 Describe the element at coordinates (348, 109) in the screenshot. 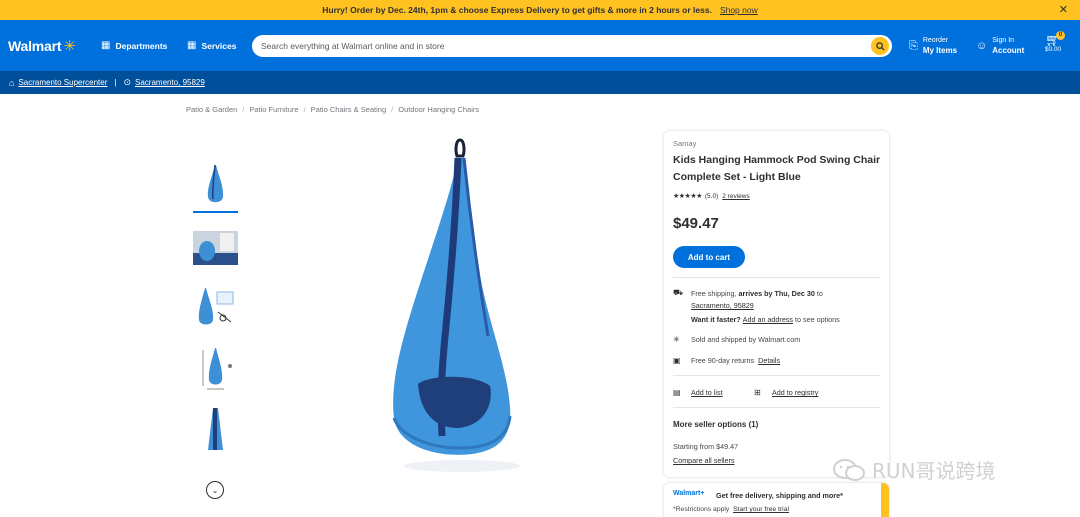

I see `breadcrumb-item: Patio Chairs & Seating` at that location.